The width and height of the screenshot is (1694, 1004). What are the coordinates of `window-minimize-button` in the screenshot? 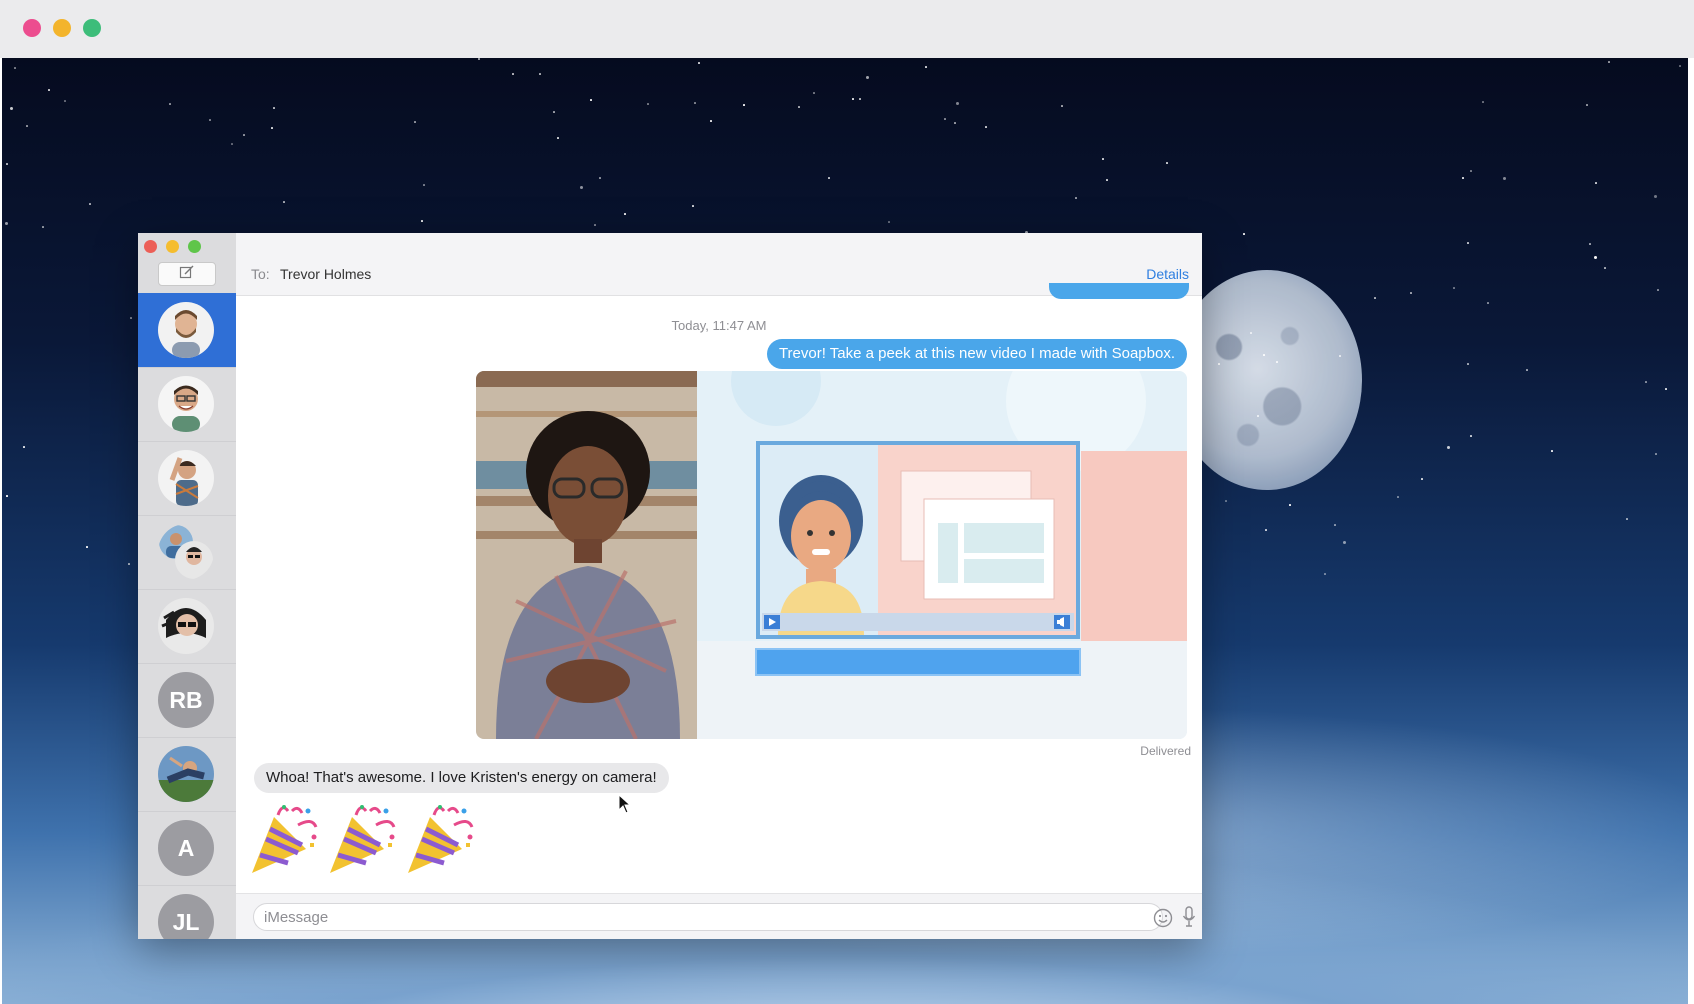 It's located at (172, 246).